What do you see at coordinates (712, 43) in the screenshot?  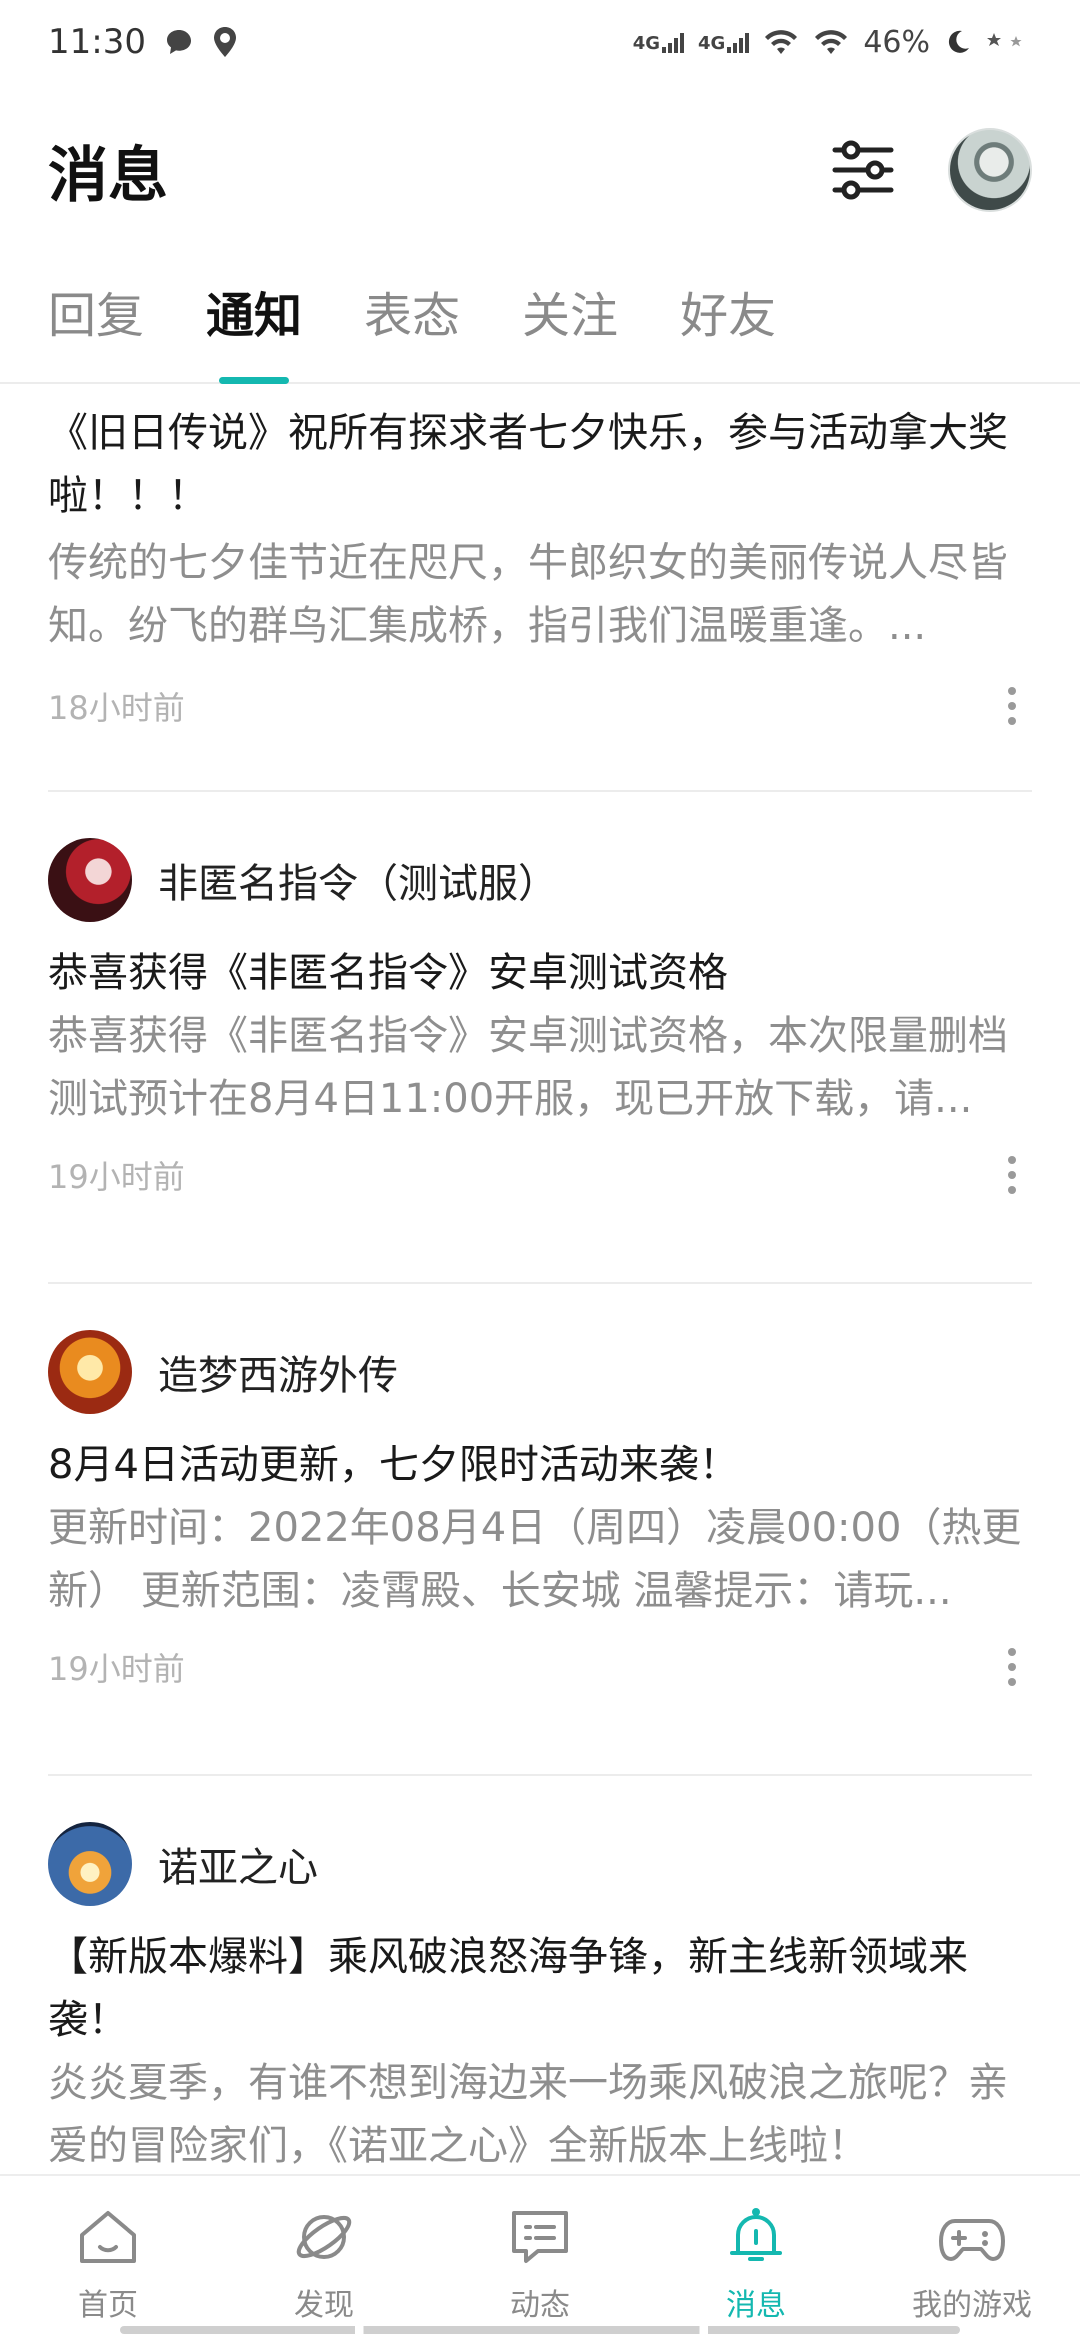 I see `network-type-2: 4G` at bounding box center [712, 43].